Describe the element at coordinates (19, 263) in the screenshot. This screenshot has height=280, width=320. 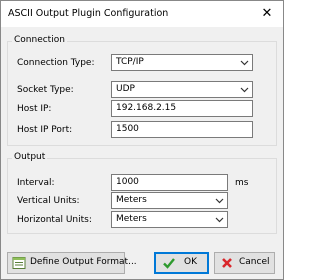
I see `form-icon` at that location.